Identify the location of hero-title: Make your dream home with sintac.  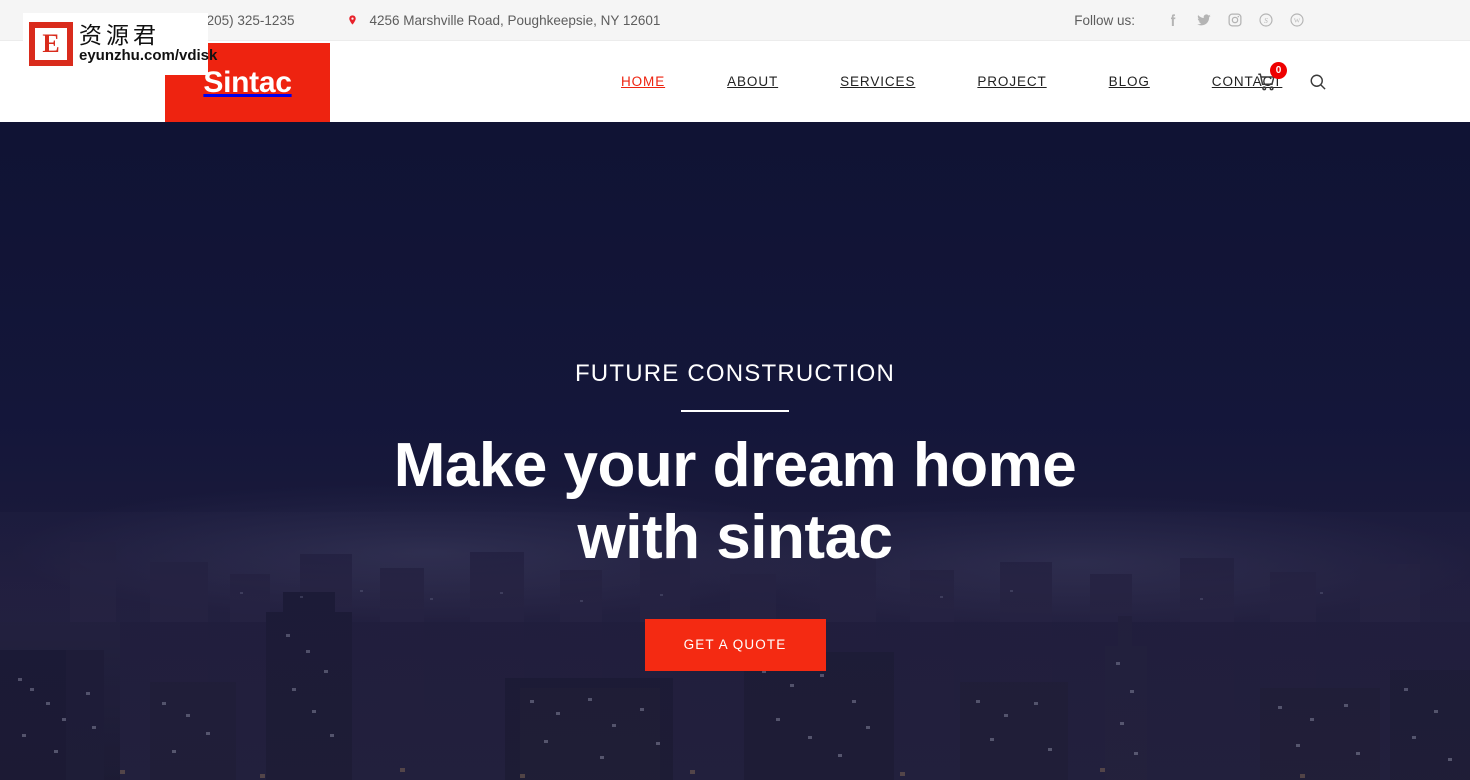
(735, 502).